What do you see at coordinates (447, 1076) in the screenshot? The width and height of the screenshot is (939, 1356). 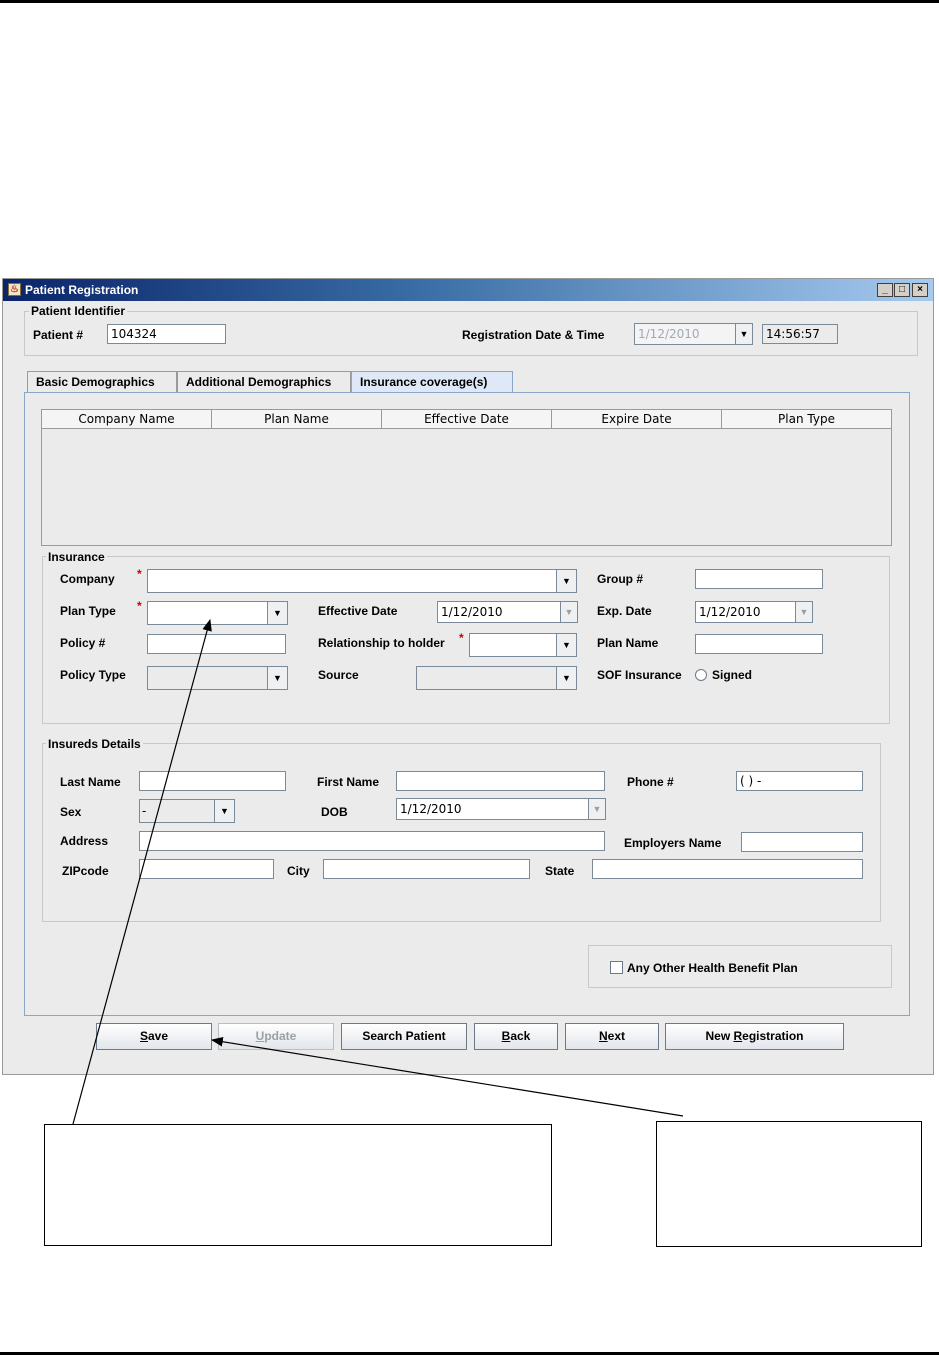 I see `callout-arrow-save` at bounding box center [447, 1076].